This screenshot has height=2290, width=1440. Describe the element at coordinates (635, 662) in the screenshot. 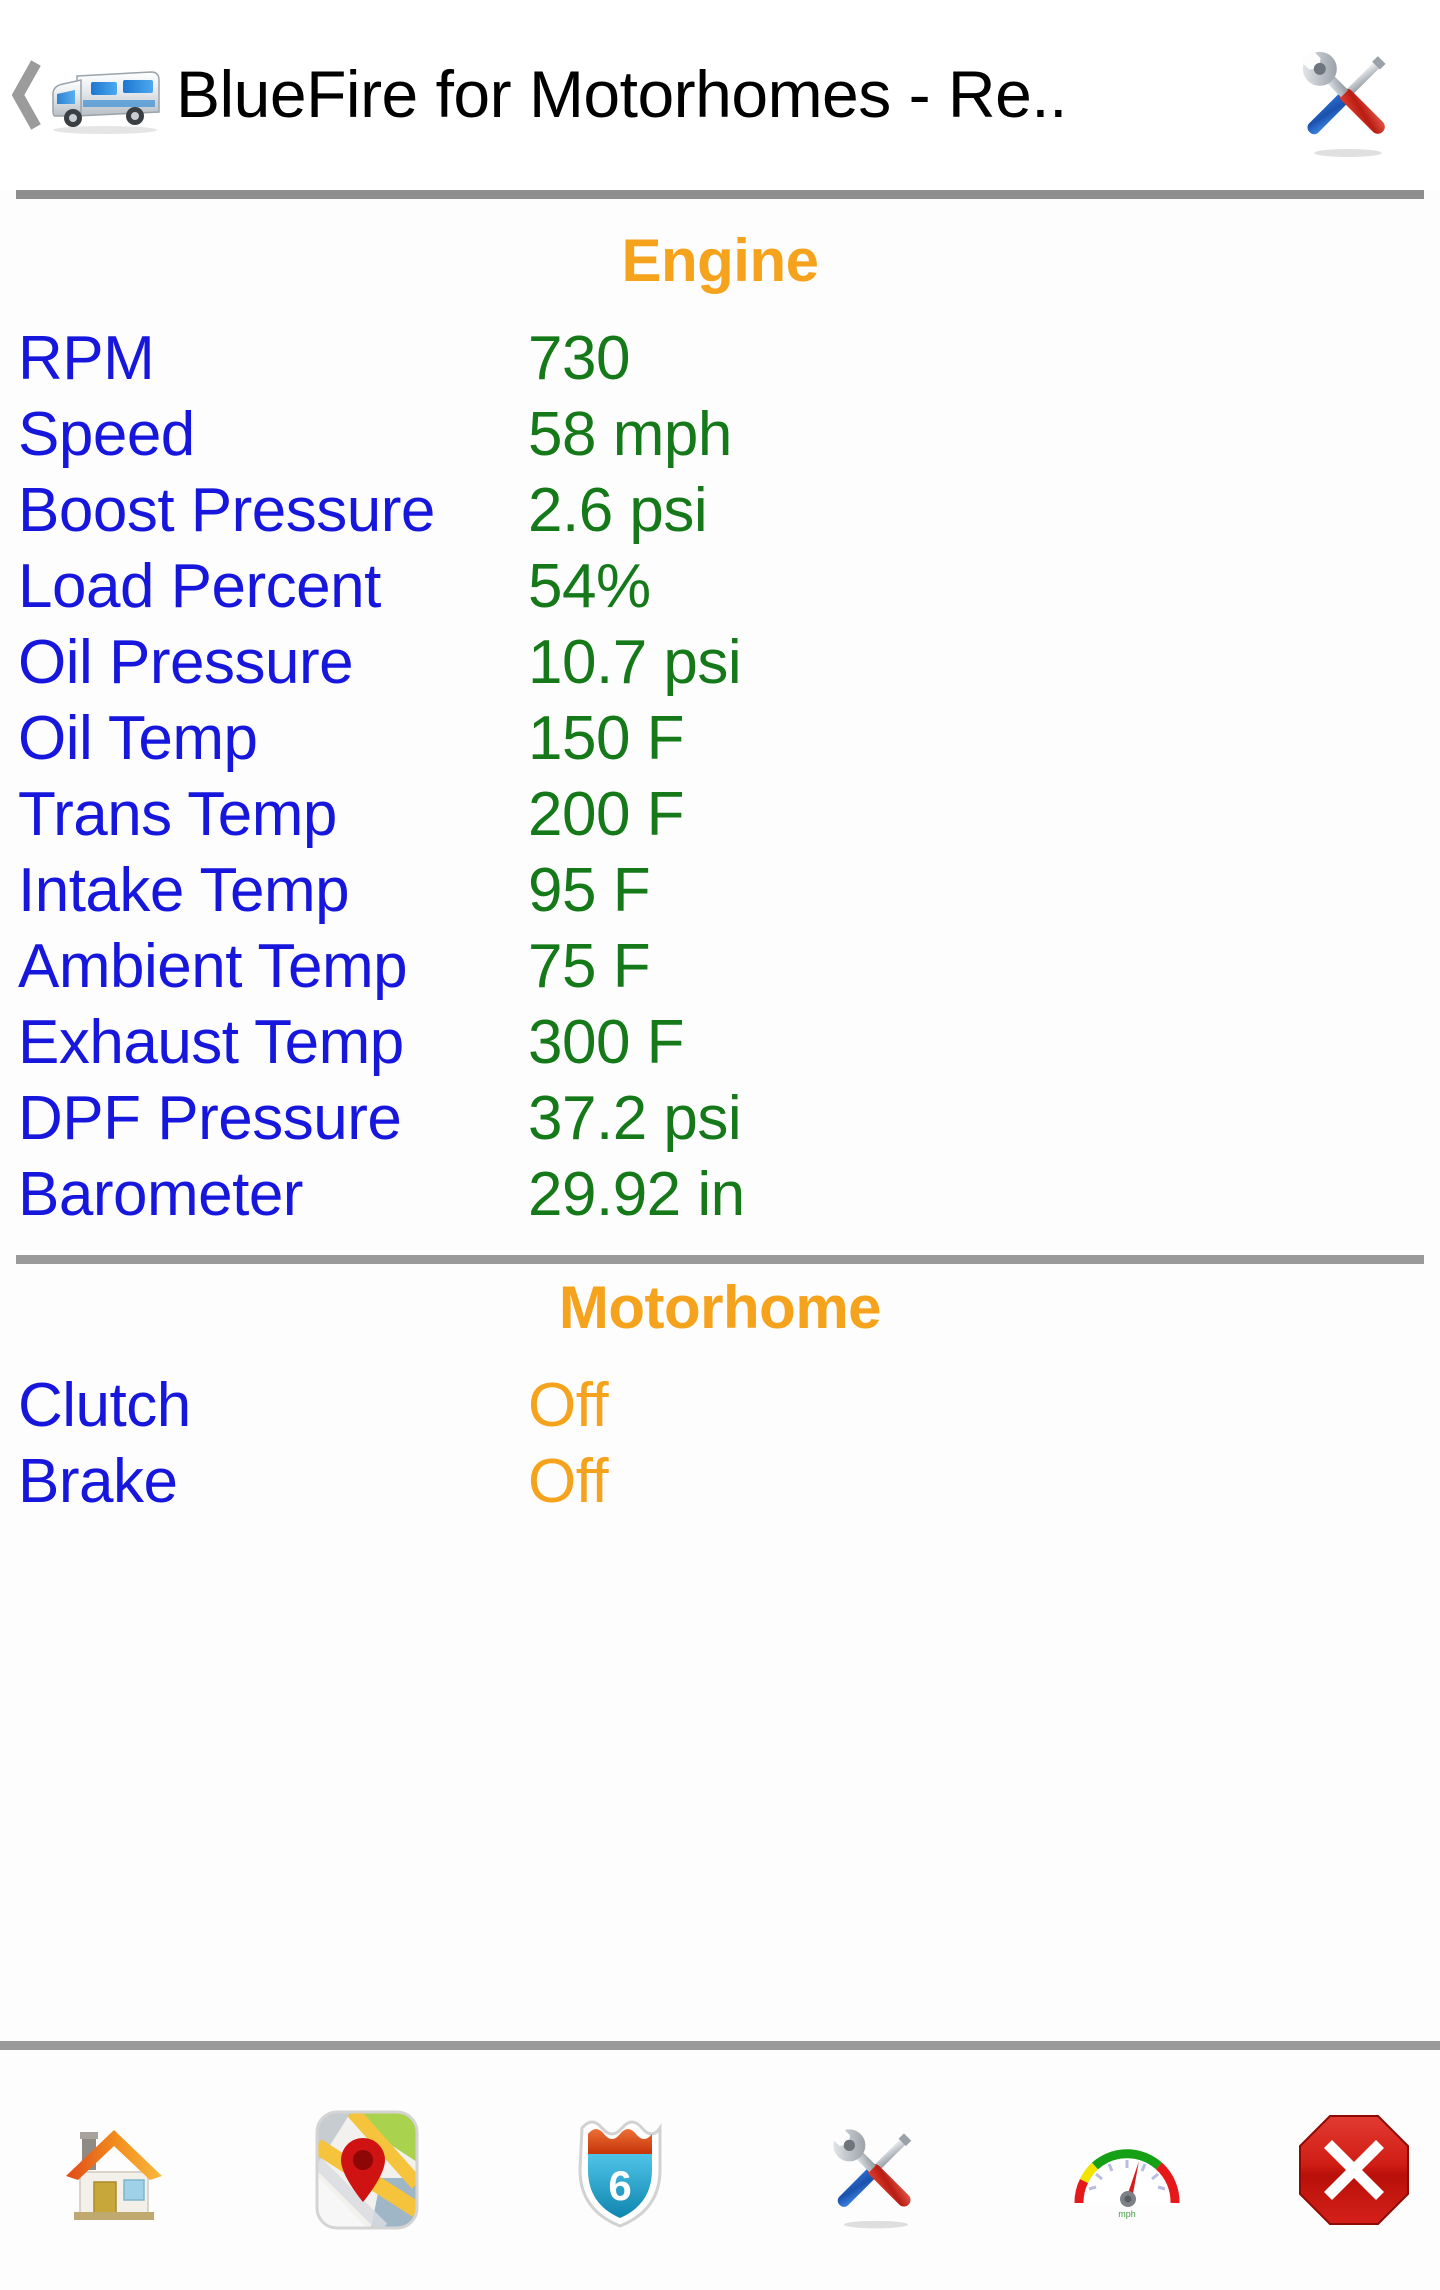

I see `row-value: 10.7 psi` at that location.